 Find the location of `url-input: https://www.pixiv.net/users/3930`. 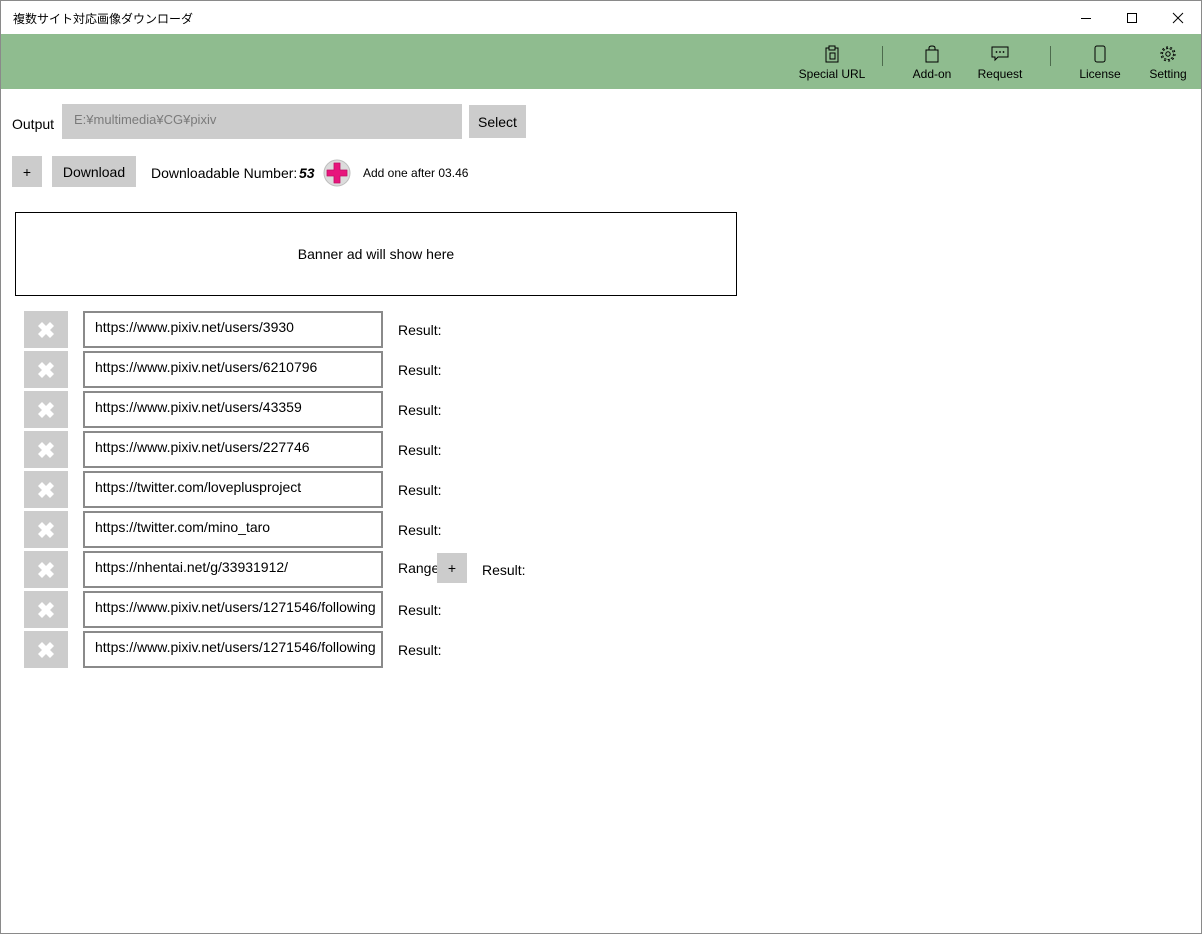

url-input: https://www.pixiv.net/users/3930 is located at coordinates (233, 329).